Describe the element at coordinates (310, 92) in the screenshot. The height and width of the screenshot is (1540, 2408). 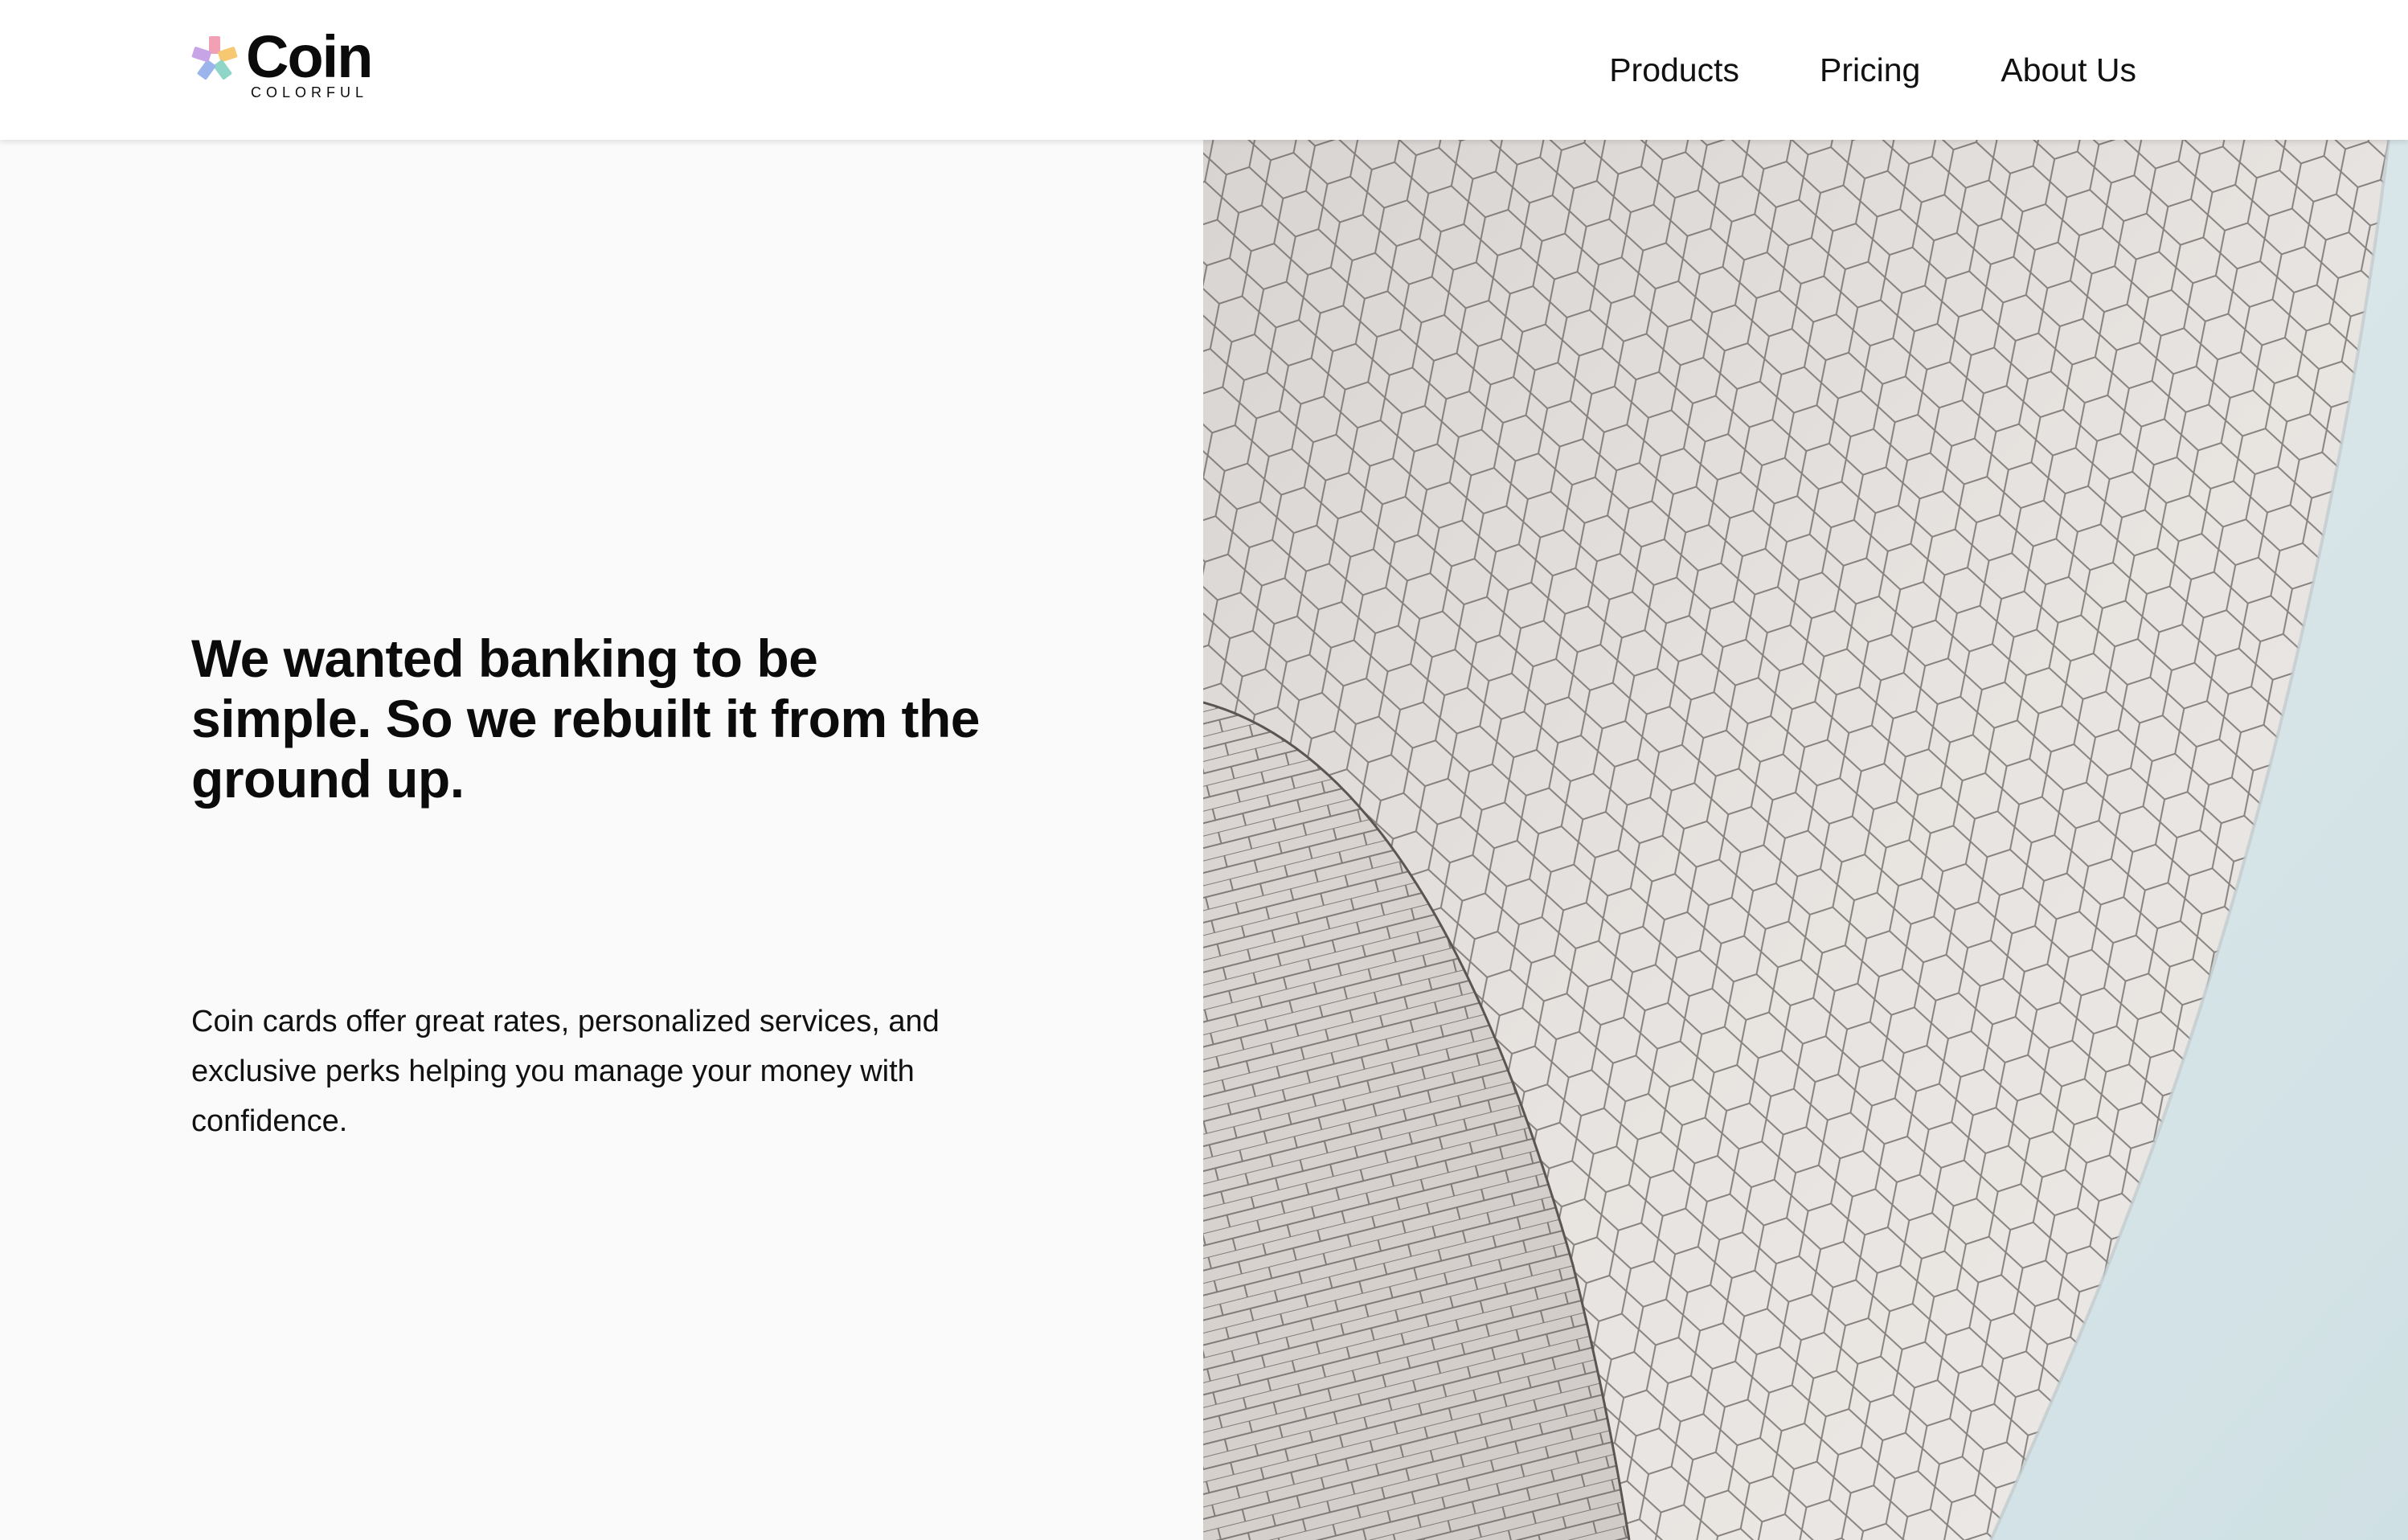
I see `brand-tagline: COLORFUL` at that location.